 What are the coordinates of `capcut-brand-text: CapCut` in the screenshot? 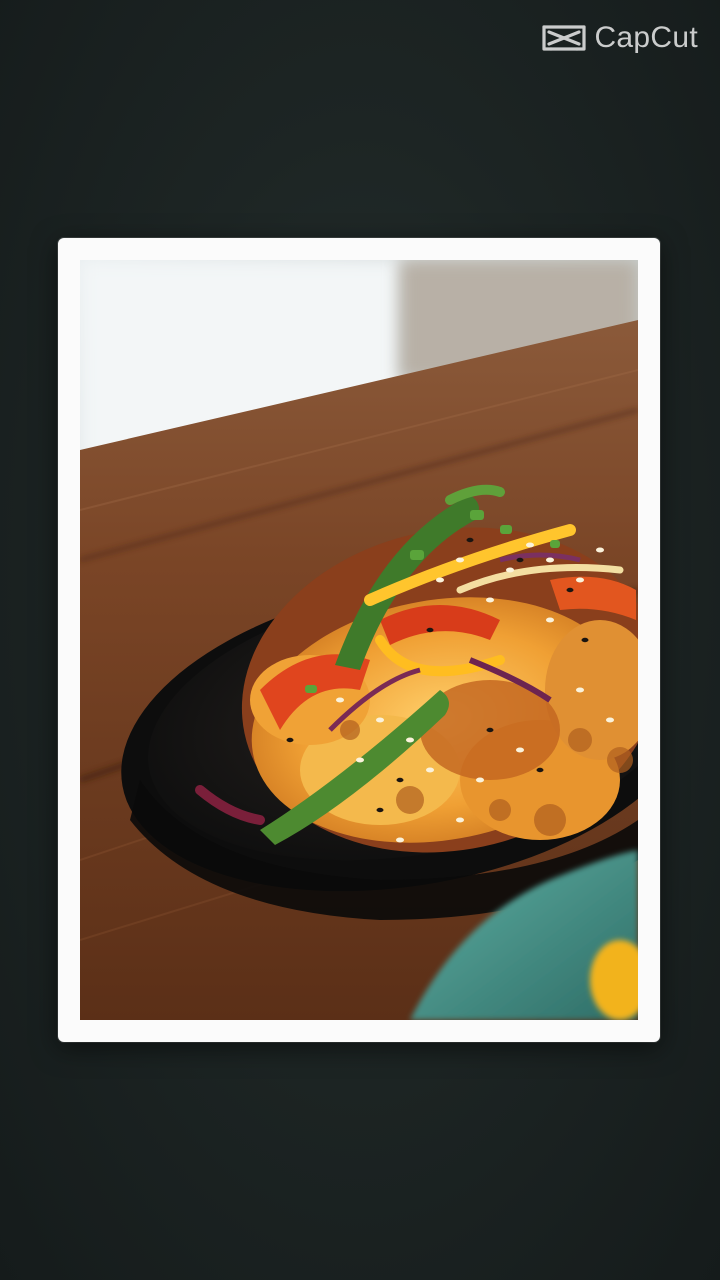 It's located at (646, 37).